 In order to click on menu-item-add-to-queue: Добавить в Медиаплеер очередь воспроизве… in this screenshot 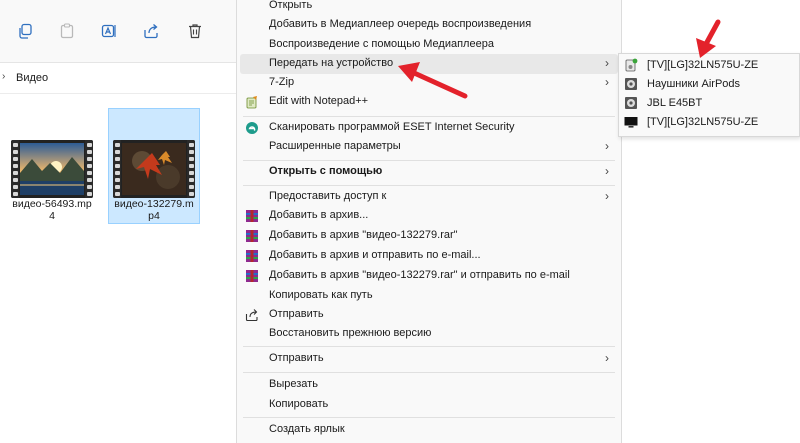, I will do `click(429, 25)`.